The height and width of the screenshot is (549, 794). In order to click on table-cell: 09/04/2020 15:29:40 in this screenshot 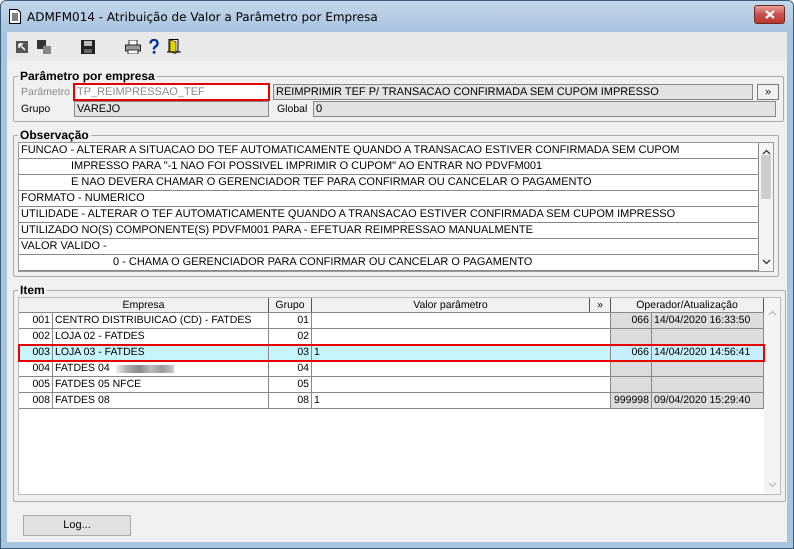, I will do `click(708, 400)`.